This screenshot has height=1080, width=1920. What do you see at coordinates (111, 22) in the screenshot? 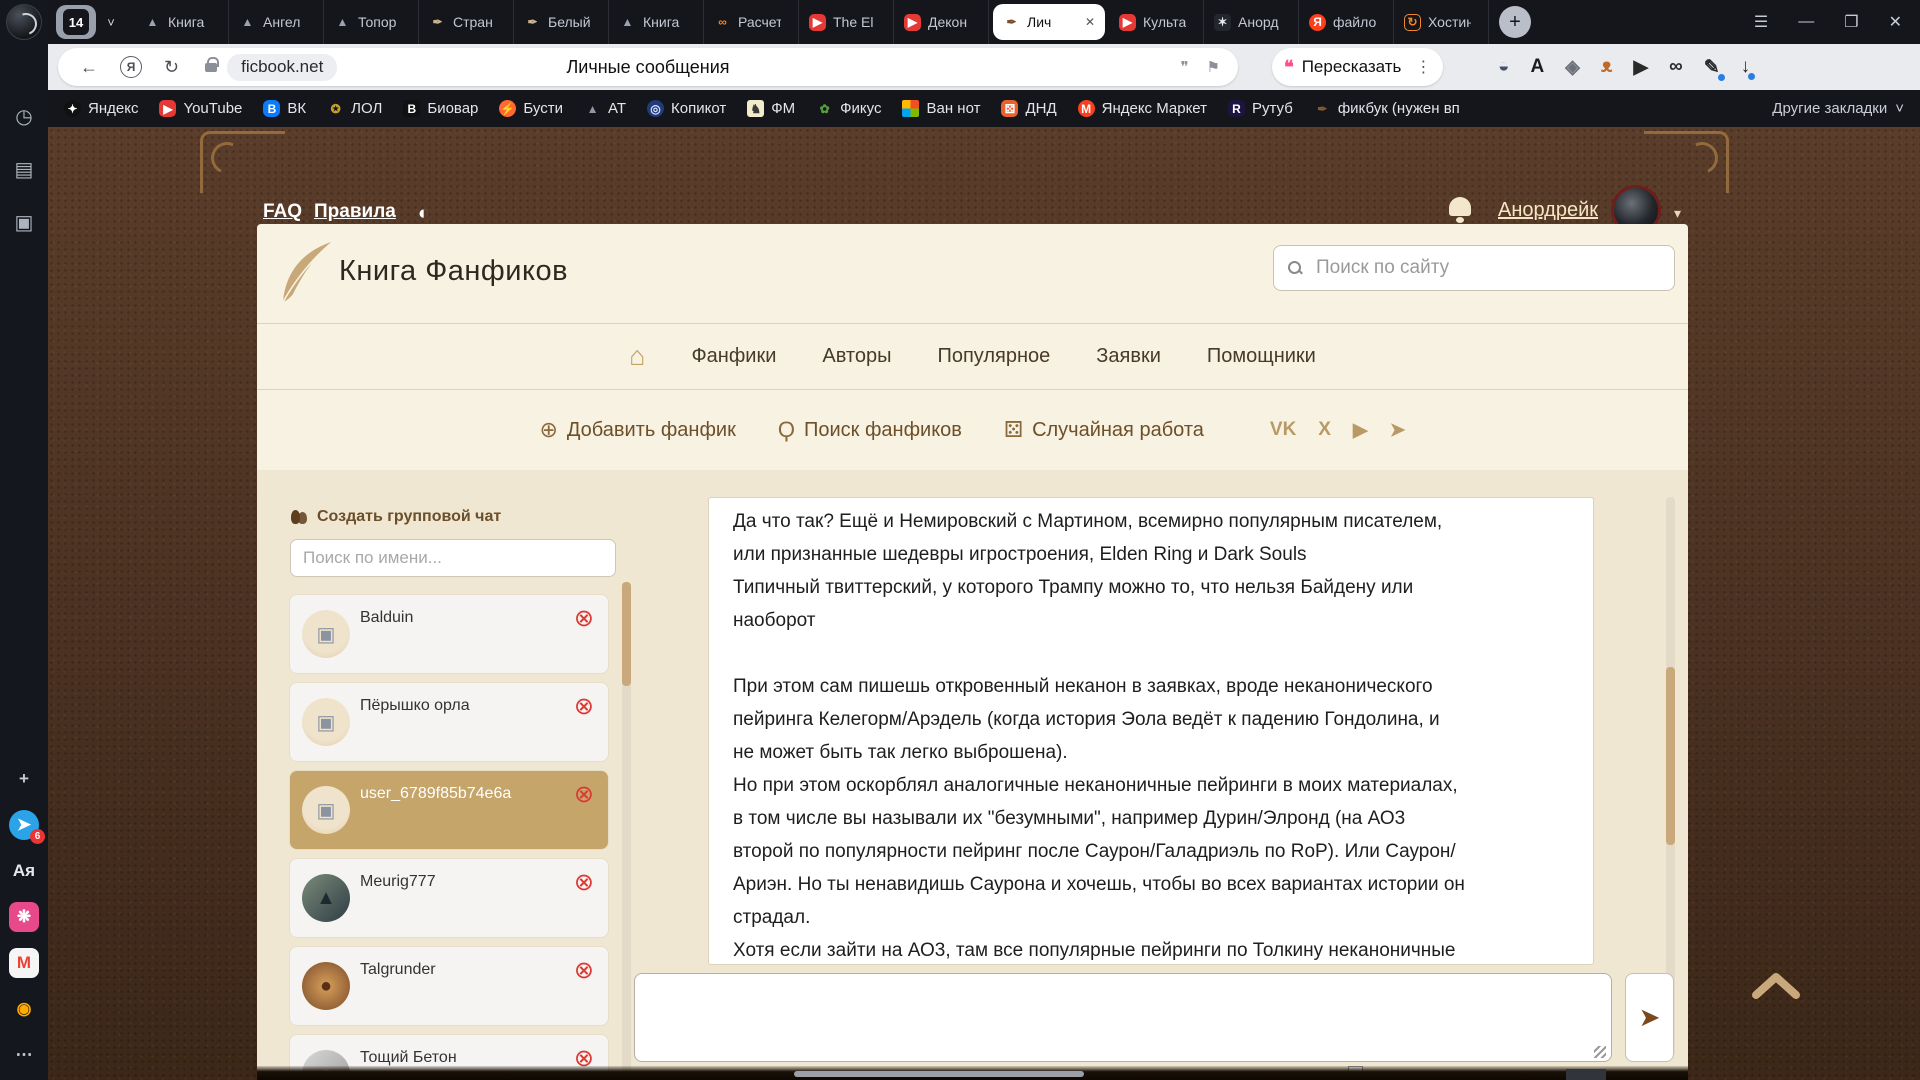
I see `chevron-down-icon: ˅` at bounding box center [111, 22].